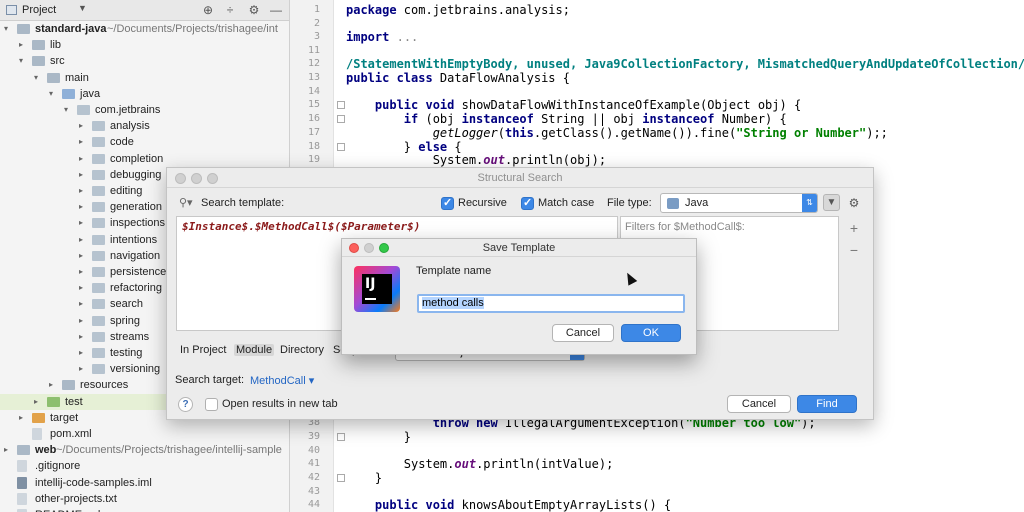  I want to click on recursive-checkbox, so click(447, 203).